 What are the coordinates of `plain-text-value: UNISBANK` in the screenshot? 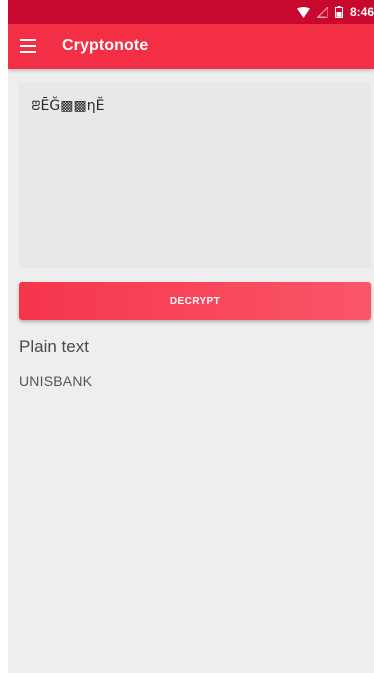 It's located at (56, 381).